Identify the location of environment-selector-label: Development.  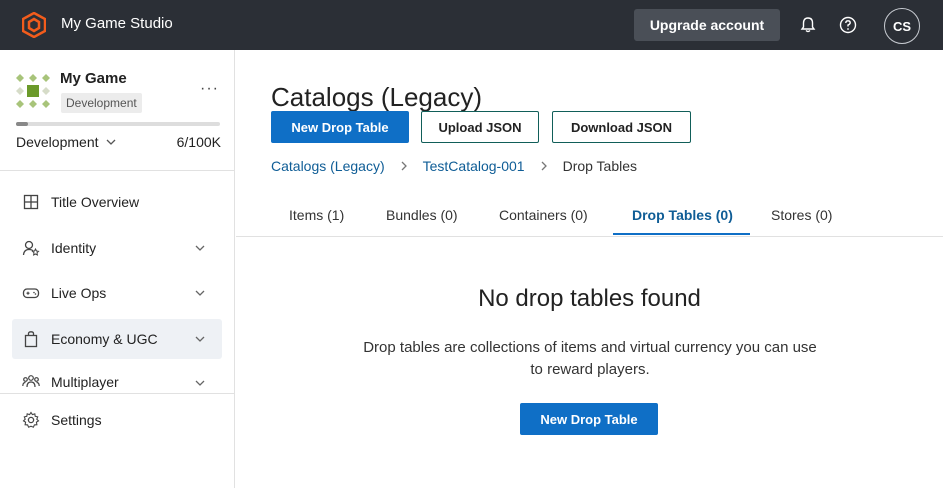
(57, 142).